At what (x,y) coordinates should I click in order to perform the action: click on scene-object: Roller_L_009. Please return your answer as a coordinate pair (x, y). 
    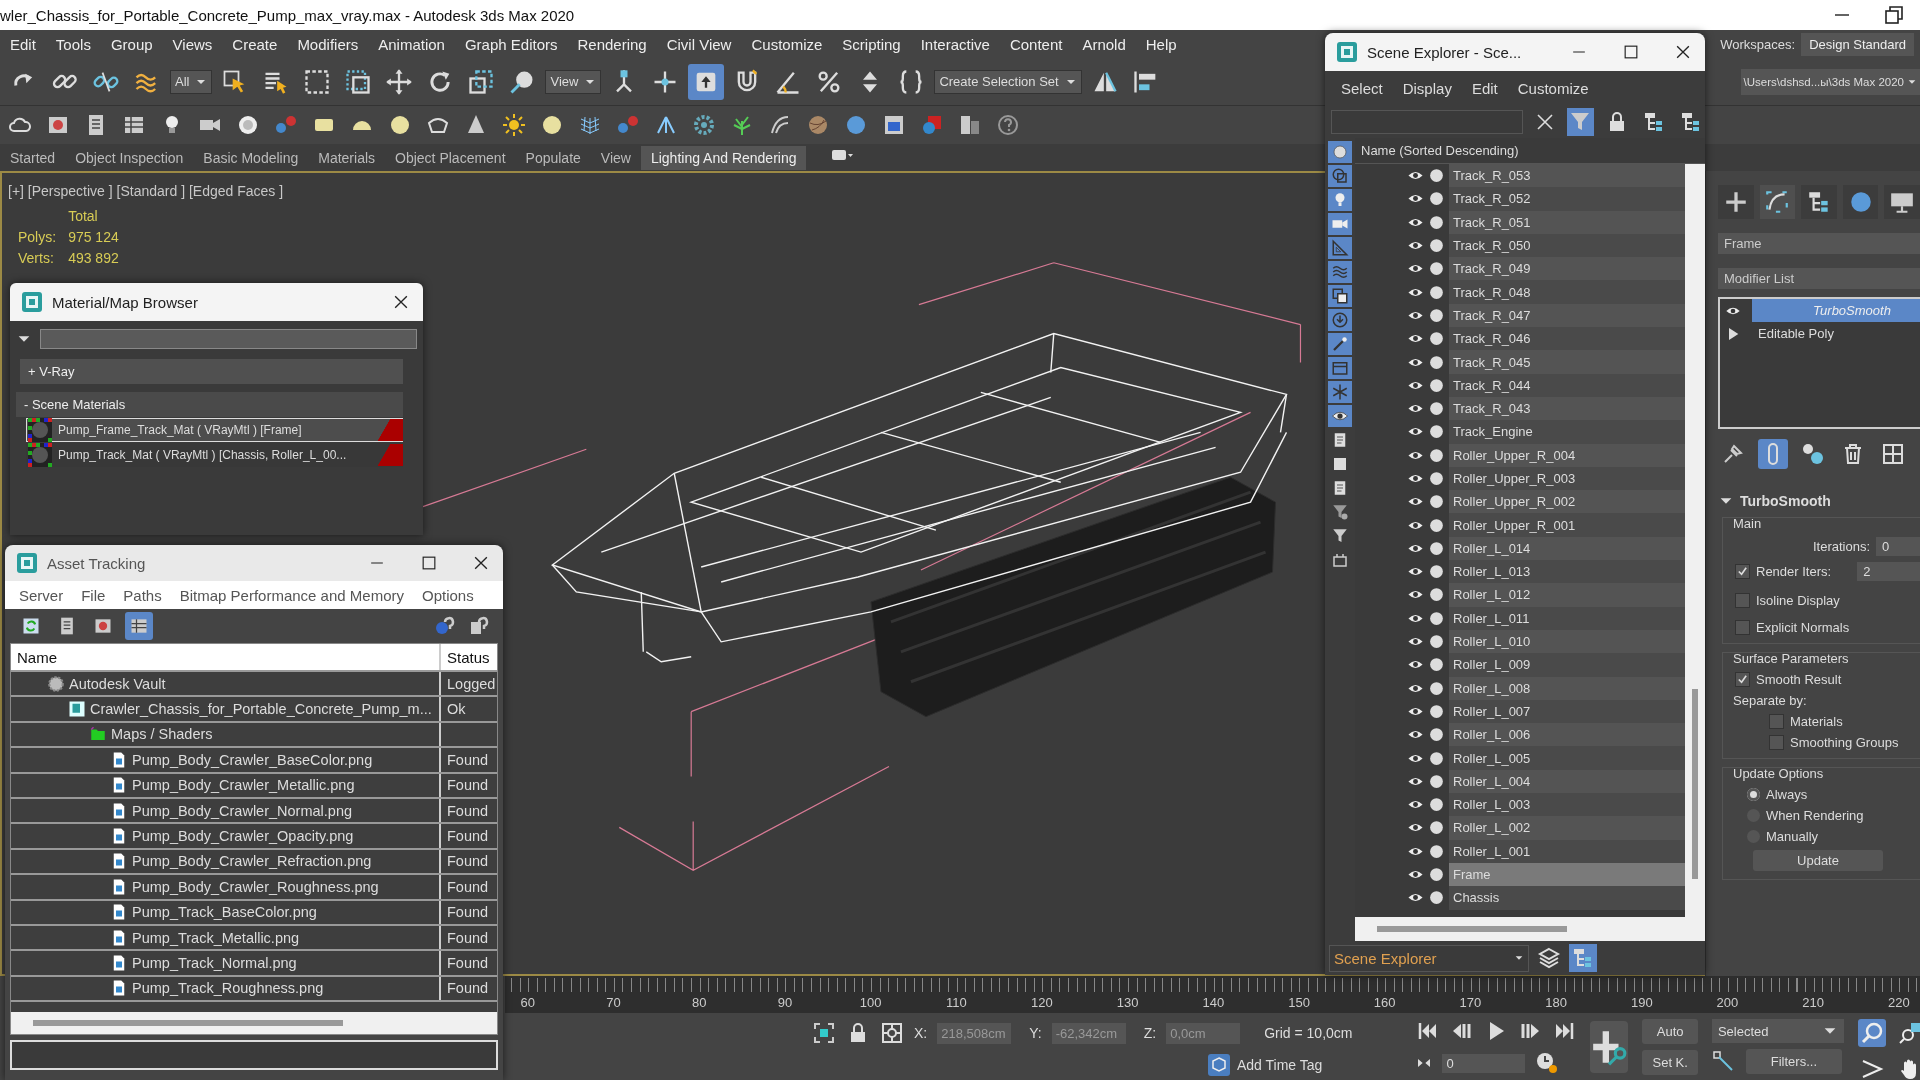
    Looking at the image, I should click on (1567, 665).